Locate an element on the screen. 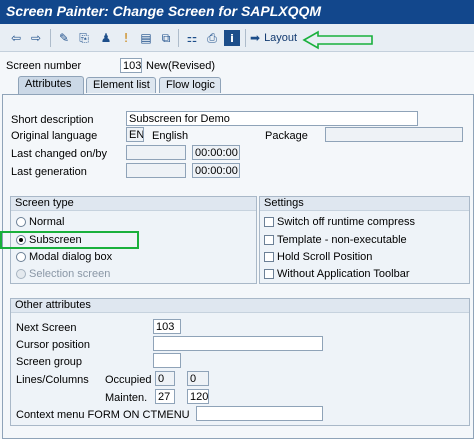 The width and height of the screenshot is (474, 439). other-attributes-title: Other attributes is located at coordinates (240, 306).